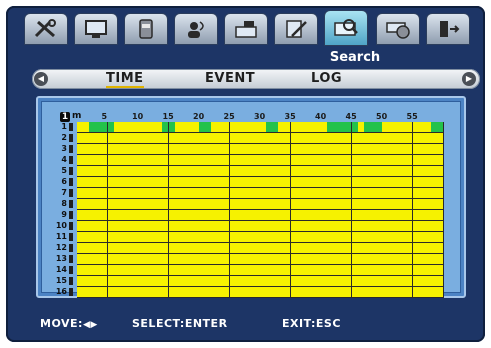  What do you see at coordinates (64, 192) in the screenshot?
I see `channel-label: 7` at bounding box center [64, 192].